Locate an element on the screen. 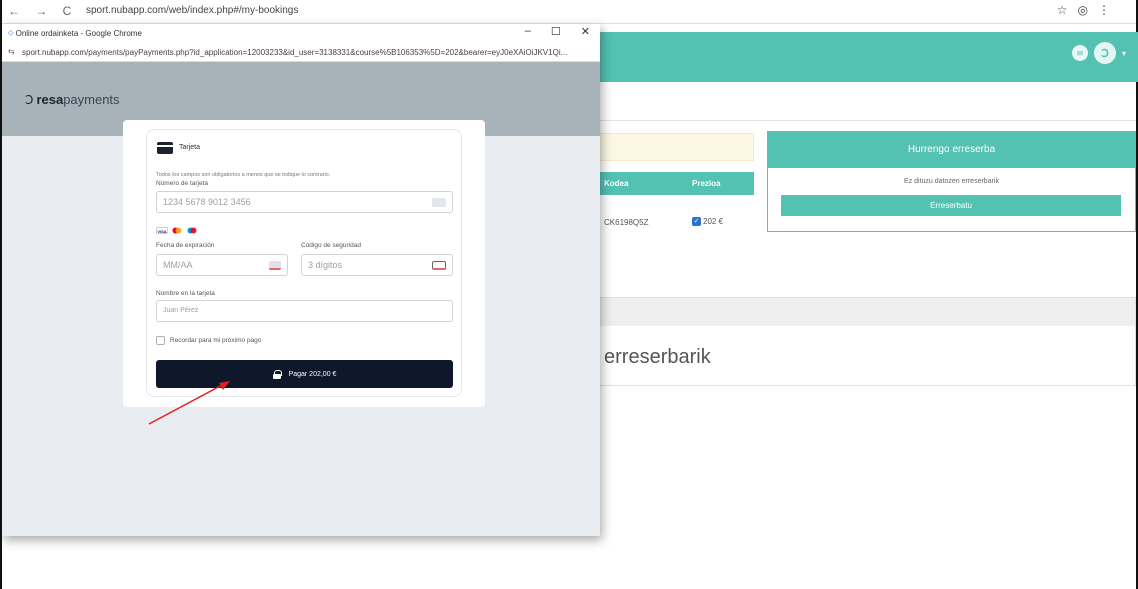 Image resolution: width=1138 pixels, height=589 pixels. card-number-placeholder: 1234 5678 9012 3456 is located at coordinates (207, 202).